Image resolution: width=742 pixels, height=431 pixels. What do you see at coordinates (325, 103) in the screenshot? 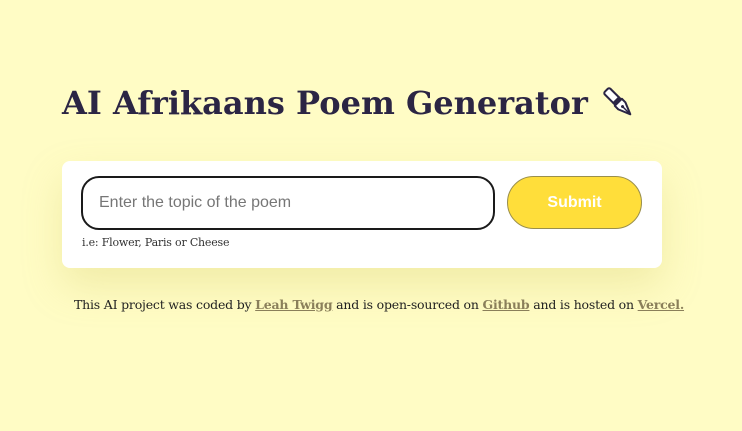
I see `page-title-text: AI Afrikaans Poem Generator` at bounding box center [325, 103].